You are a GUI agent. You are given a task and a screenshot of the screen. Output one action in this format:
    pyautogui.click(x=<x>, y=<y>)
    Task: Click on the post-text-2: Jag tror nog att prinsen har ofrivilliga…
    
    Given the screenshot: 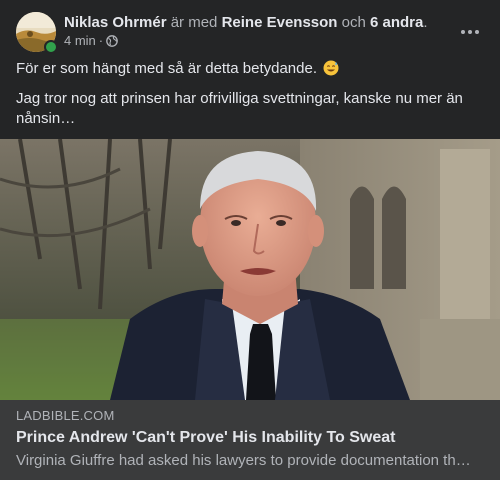 What is the action you would take?
    pyautogui.click(x=239, y=108)
    